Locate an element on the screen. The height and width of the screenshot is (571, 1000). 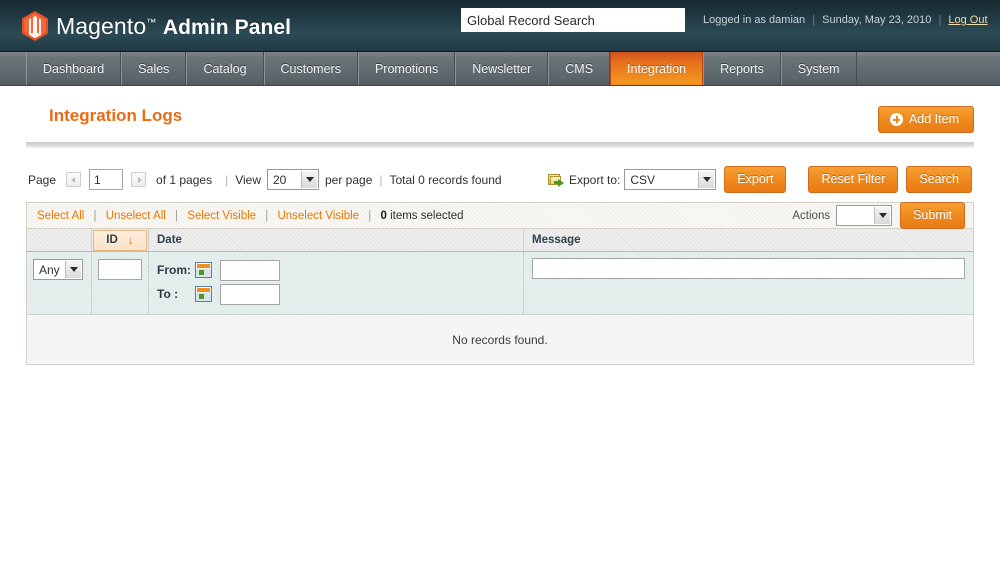
toolbar-pipe-2: | is located at coordinates (381, 179).